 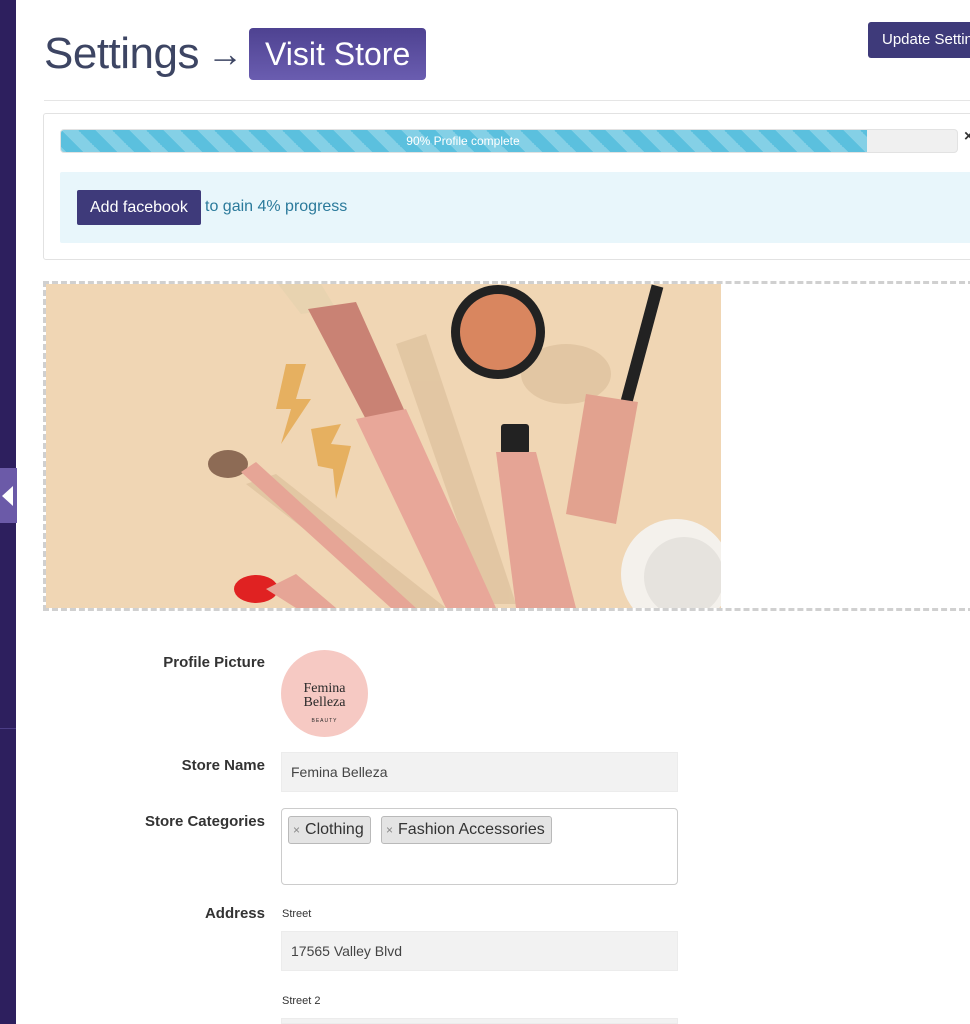 What do you see at coordinates (301, 1001) in the screenshot?
I see `street2-label: Street 2` at bounding box center [301, 1001].